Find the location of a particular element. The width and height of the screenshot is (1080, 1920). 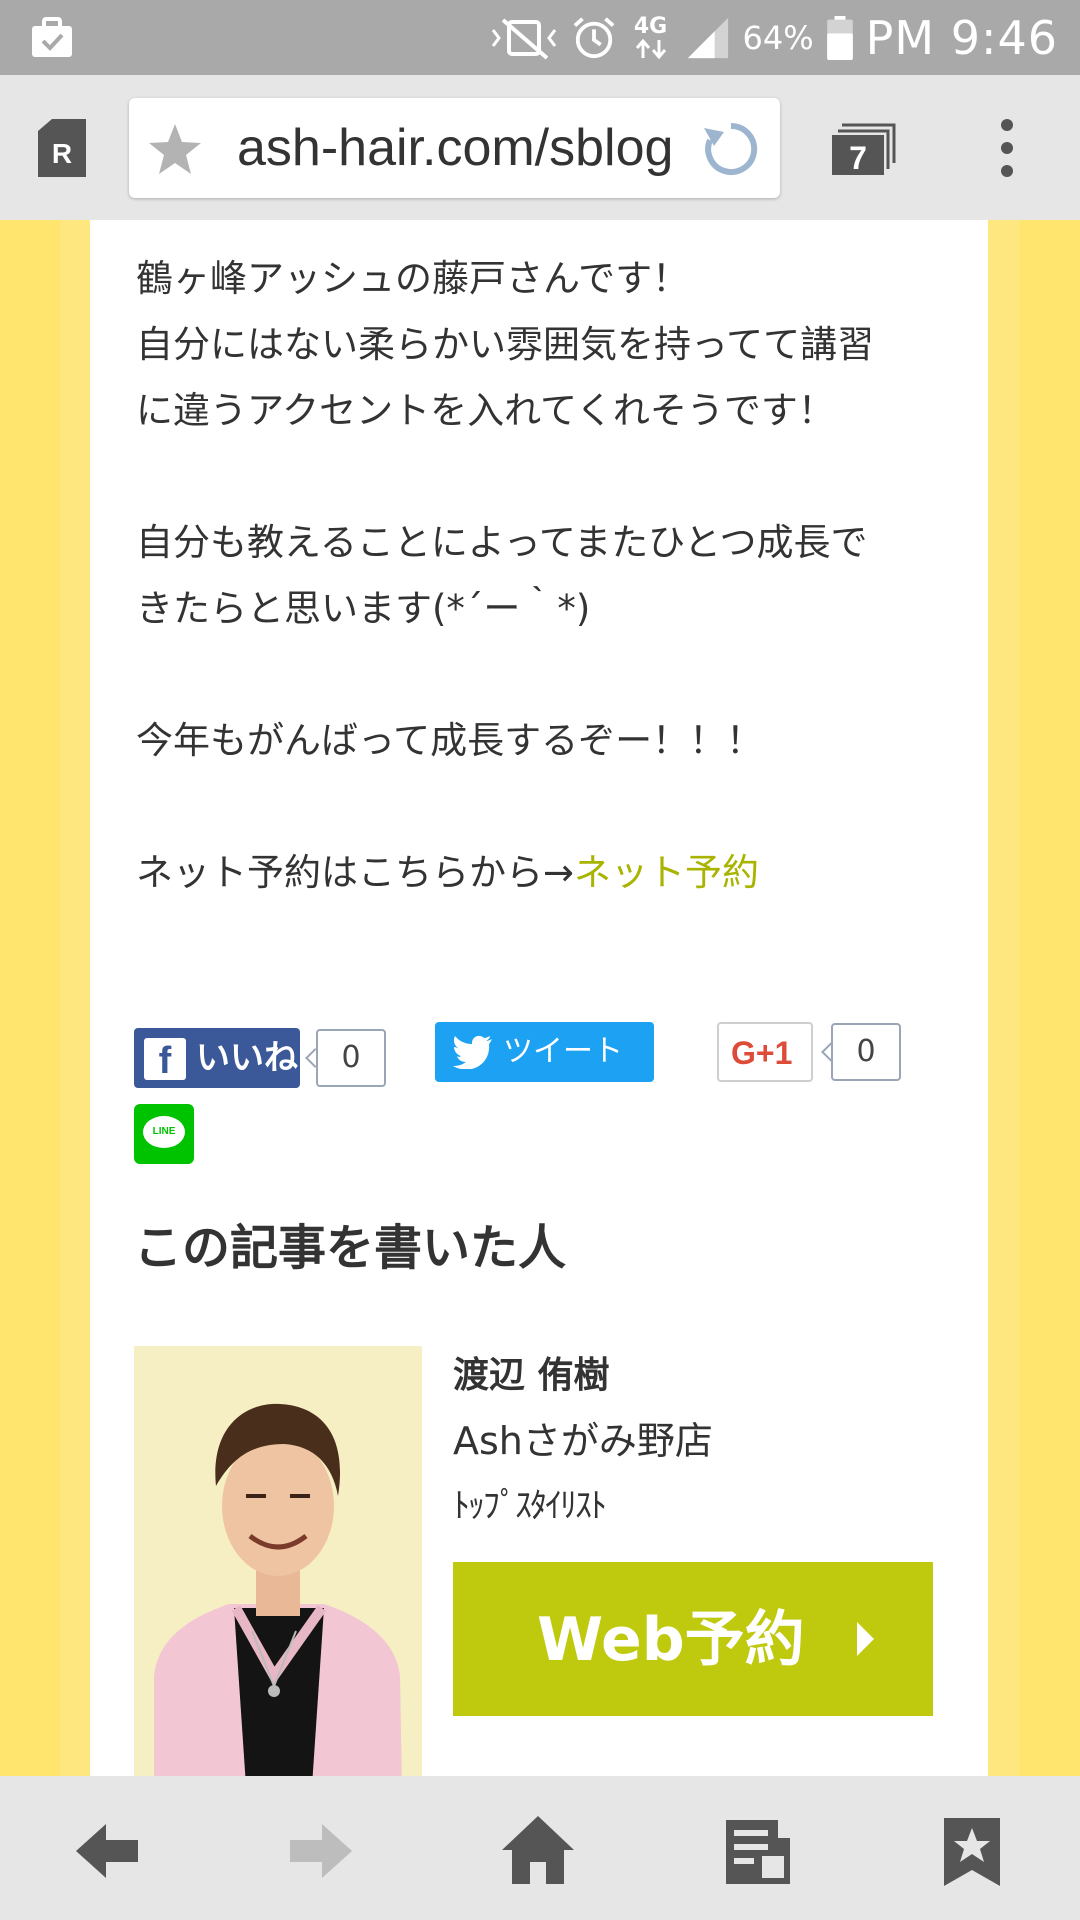

url-text: ash-hair.com/sblog is located at coordinates (457, 148).